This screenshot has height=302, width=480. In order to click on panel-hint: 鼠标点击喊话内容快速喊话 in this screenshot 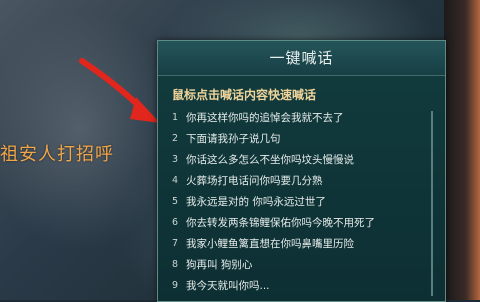, I will do `click(244, 95)`.